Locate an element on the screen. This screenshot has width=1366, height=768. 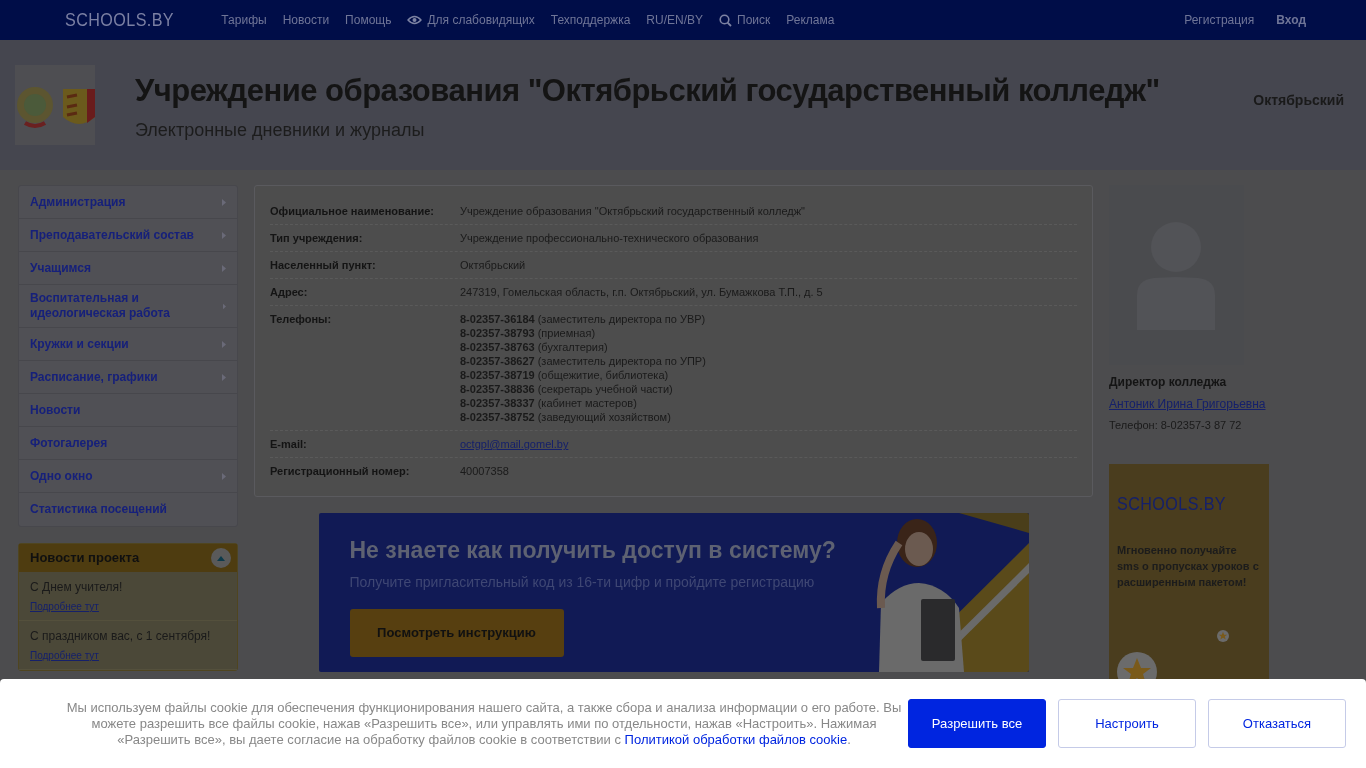
nav-link: Для слабовидящих is located at coordinates (471, 20).